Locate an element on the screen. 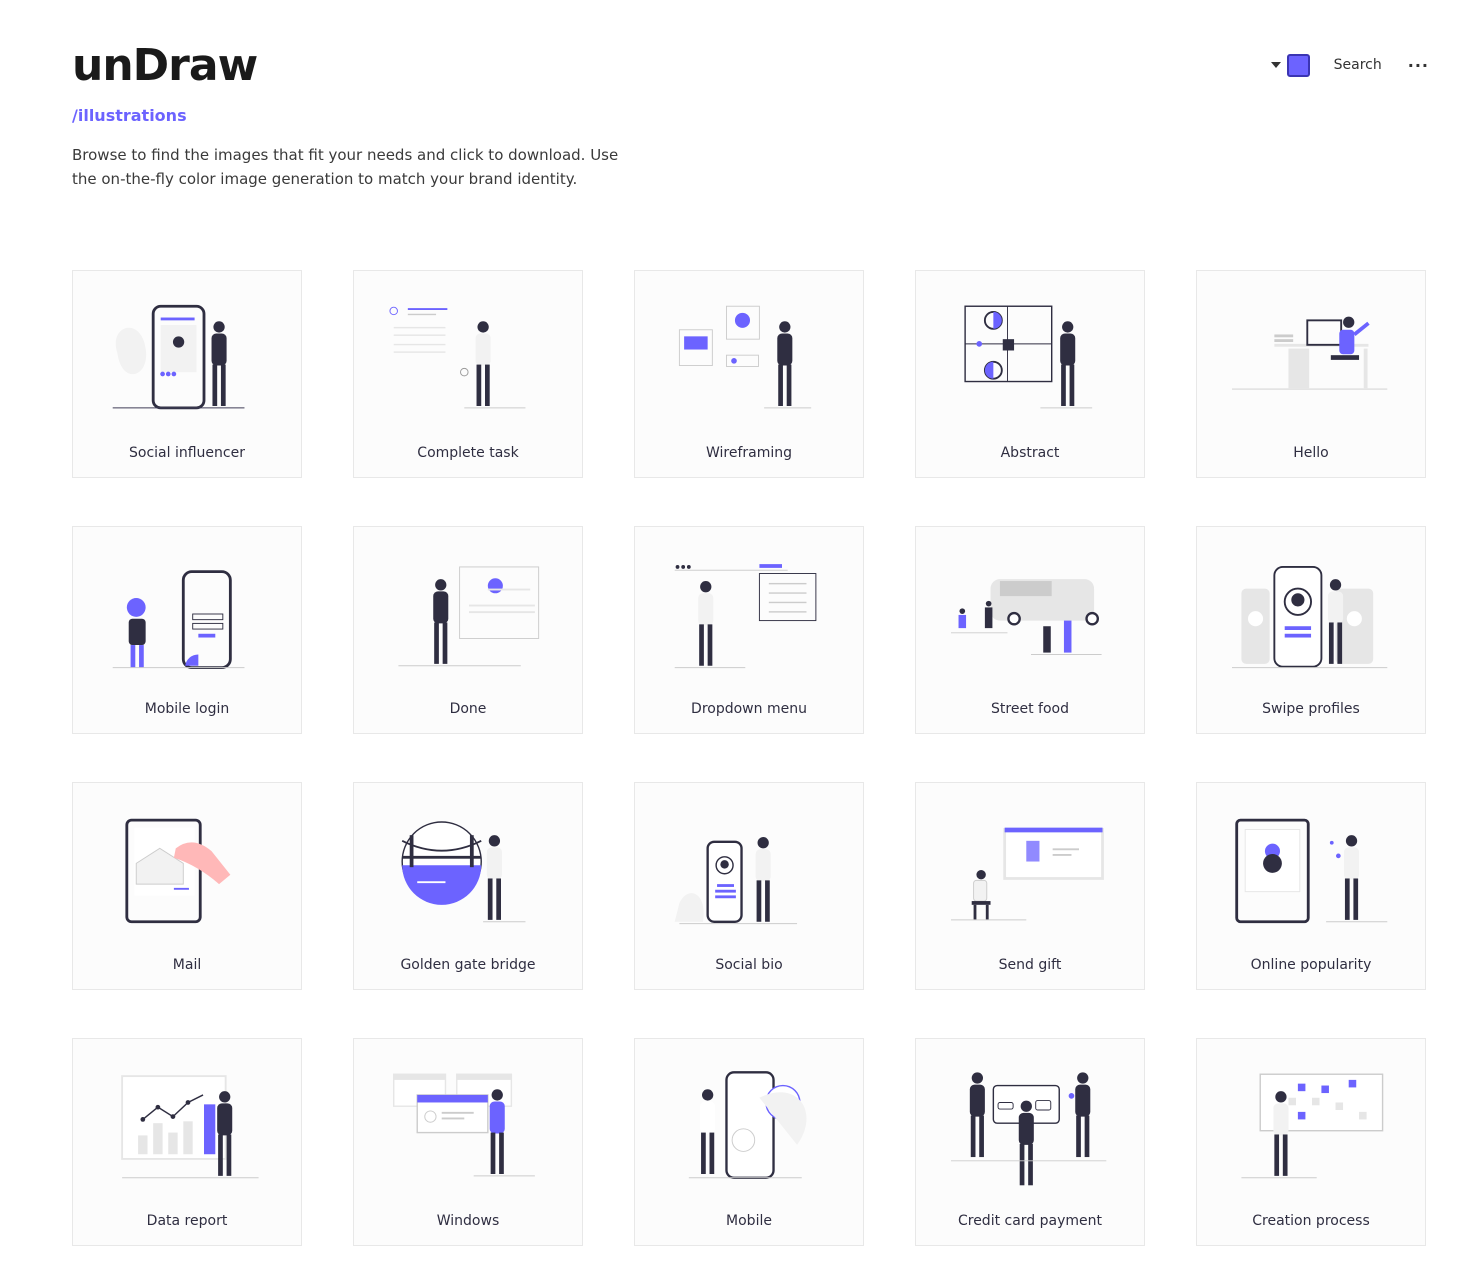 The width and height of the screenshot is (1481, 1270). illustration-label: Wireframing is located at coordinates (749, 453).